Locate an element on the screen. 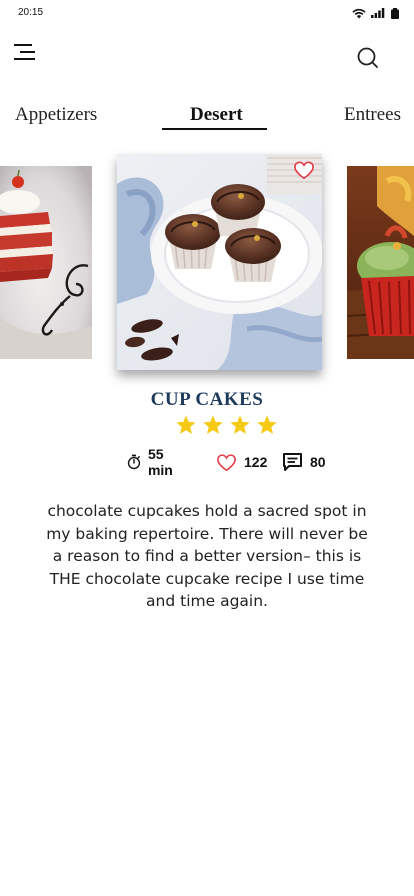  menu-button is located at coordinates (26, 52).